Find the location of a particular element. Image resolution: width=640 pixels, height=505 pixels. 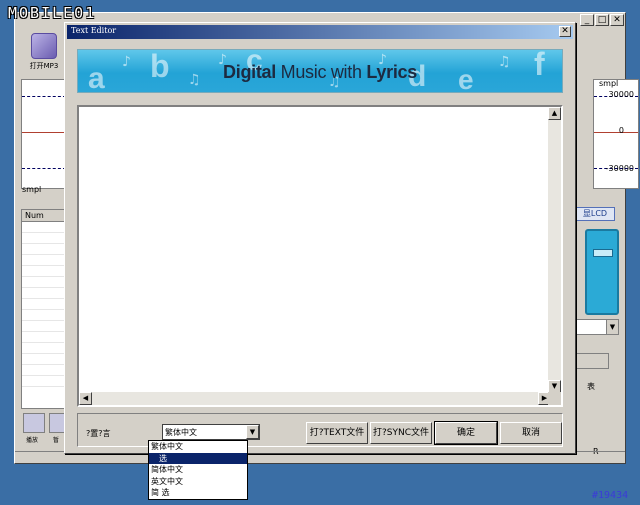

play-button is located at coordinates (34, 423).